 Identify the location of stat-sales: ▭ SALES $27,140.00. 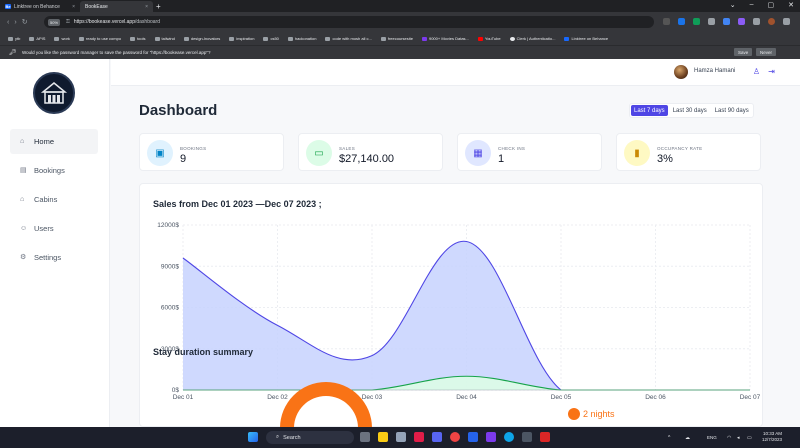
(370, 152).